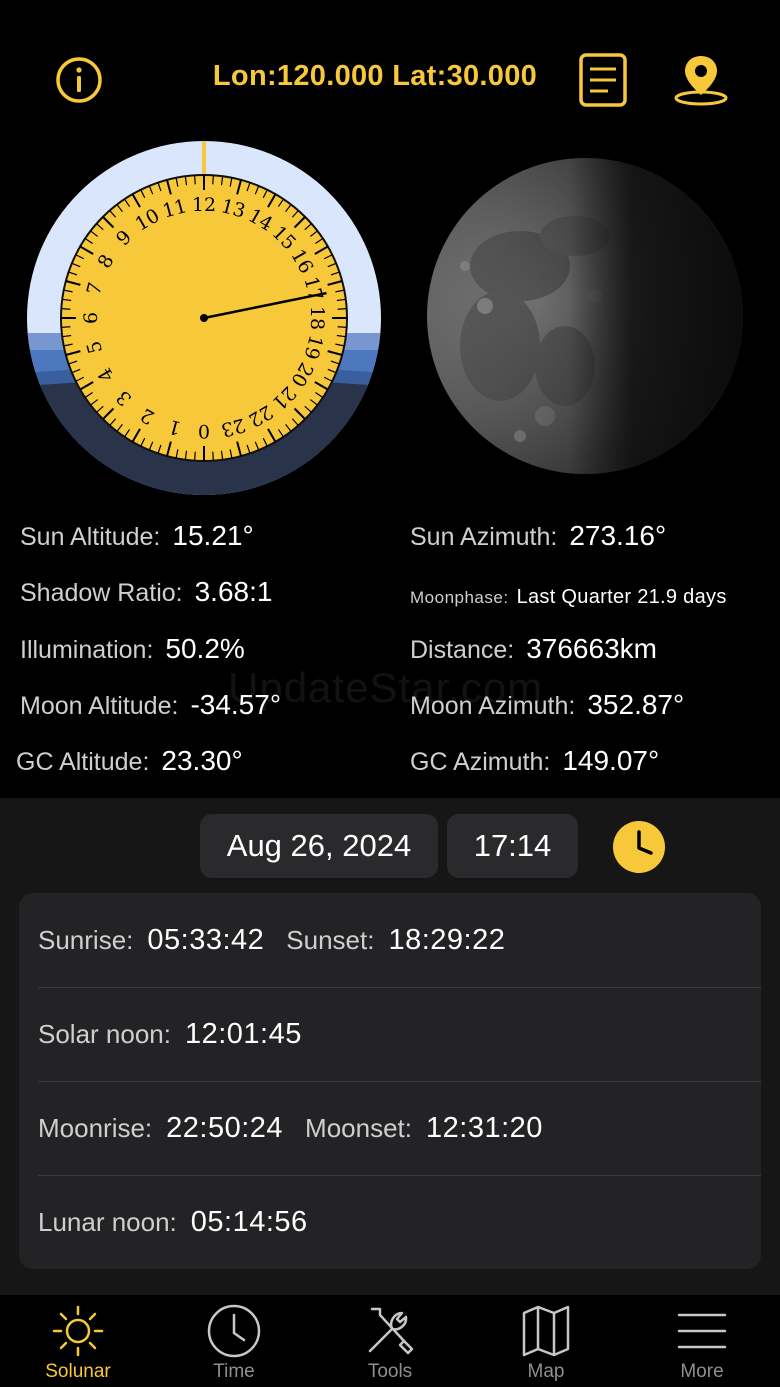 The width and height of the screenshot is (780, 1387). What do you see at coordinates (358, 1127) in the screenshot?
I see `moonset-label: Moonset:` at bounding box center [358, 1127].